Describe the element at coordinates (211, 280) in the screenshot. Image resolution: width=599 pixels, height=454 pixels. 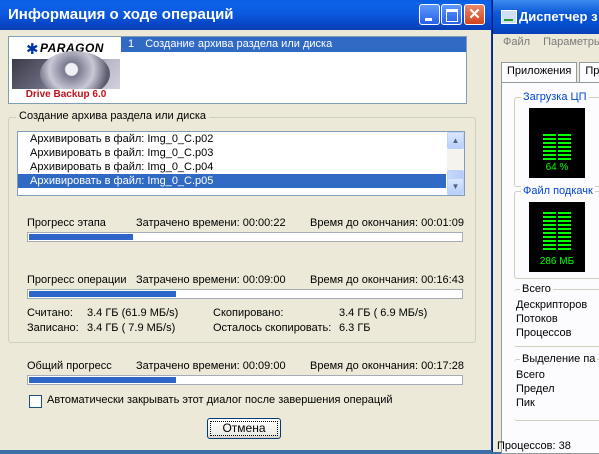
I see `operation-elapsed: Затрачено времени: 00:09:00` at that location.